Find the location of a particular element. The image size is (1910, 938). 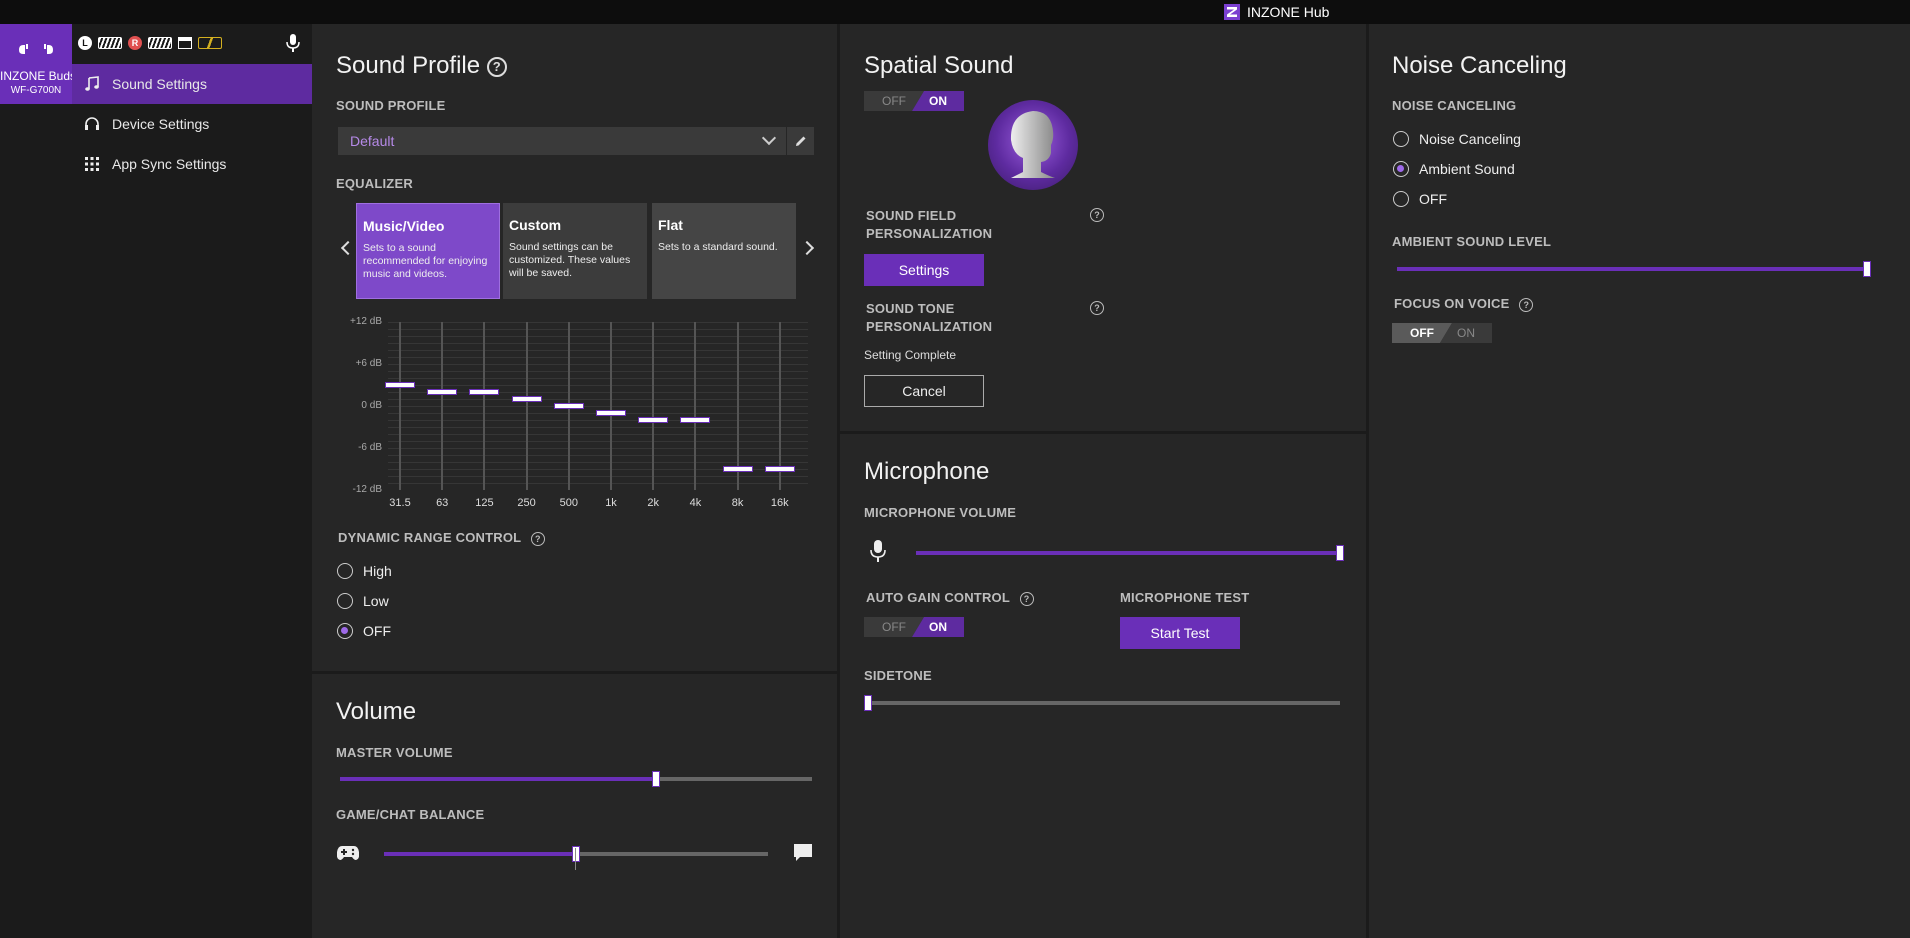

sidetone-label: SIDETONE is located at coordinates (898, 675).